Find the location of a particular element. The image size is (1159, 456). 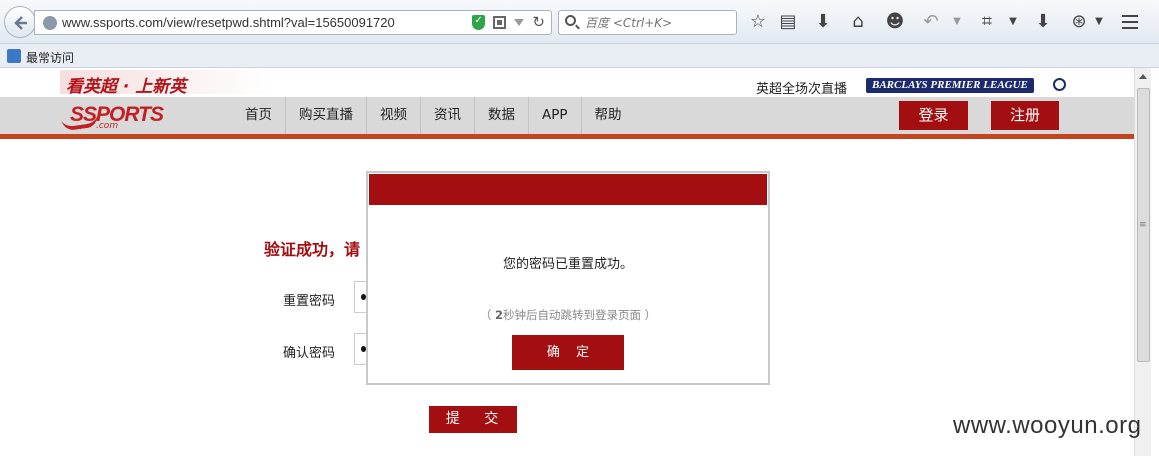

nav-links: 首页 购买直播 视频 资讯 数据 APP 帮助 is located at coordinates (433, 115).